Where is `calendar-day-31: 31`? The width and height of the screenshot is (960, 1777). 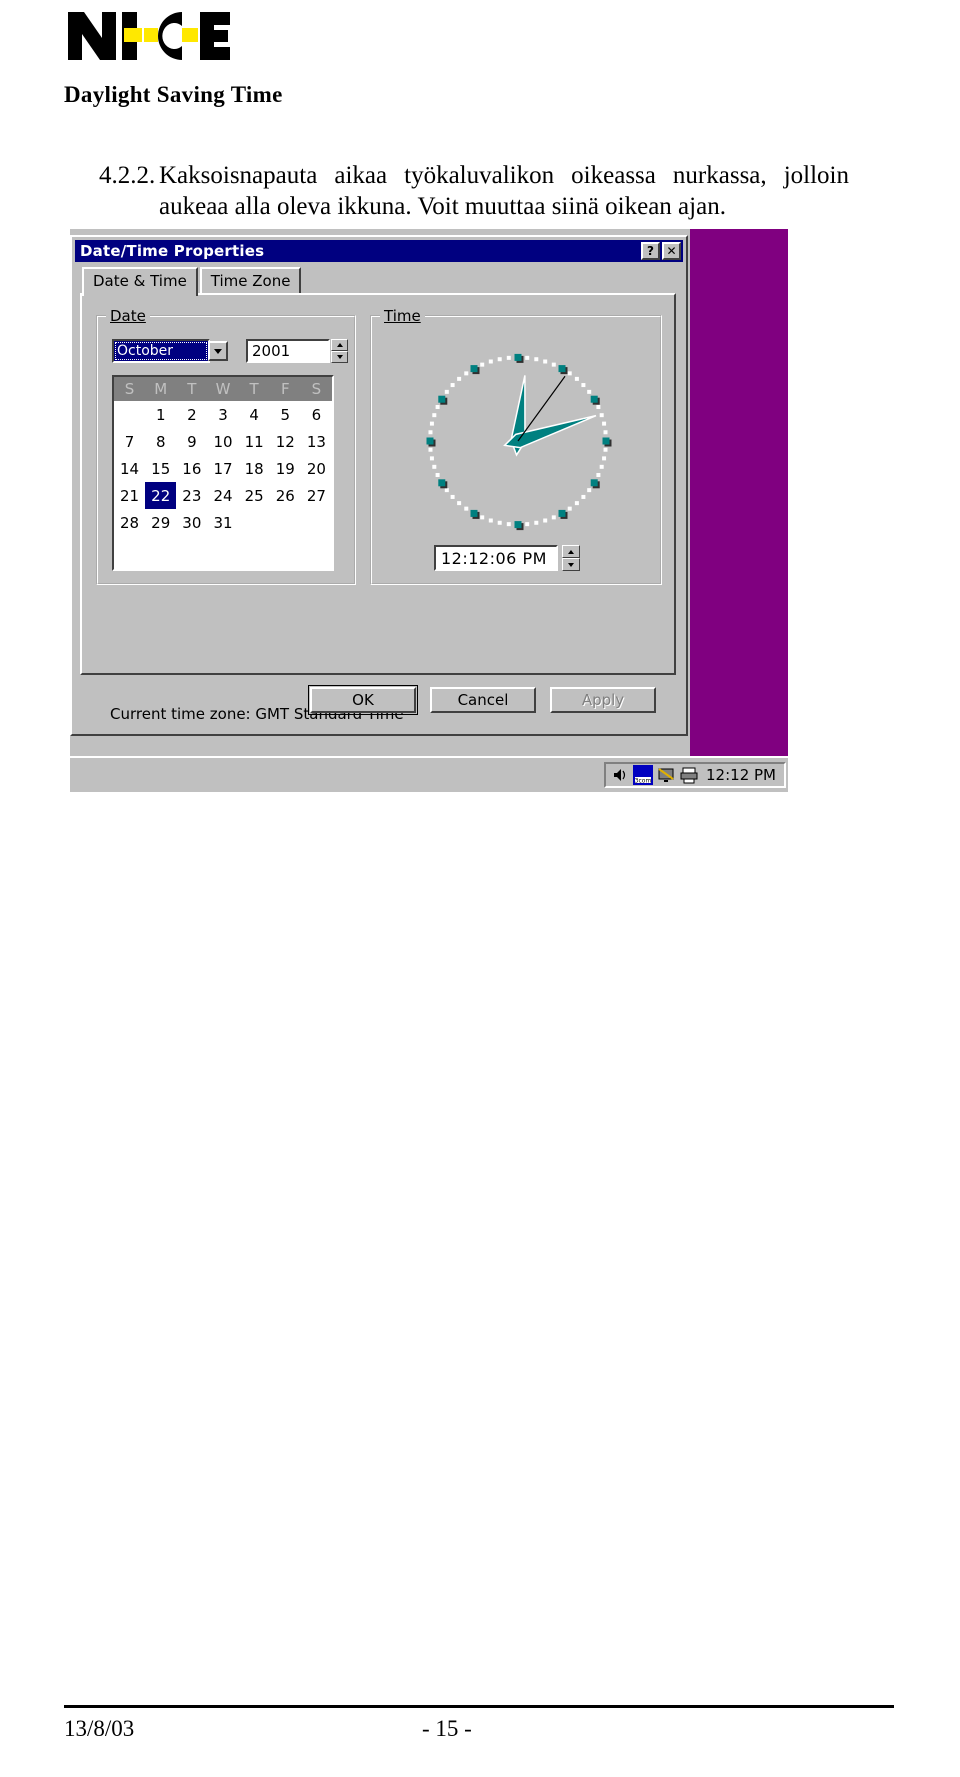
calendar-day-31: 31 is located at coordinates (222, 522).